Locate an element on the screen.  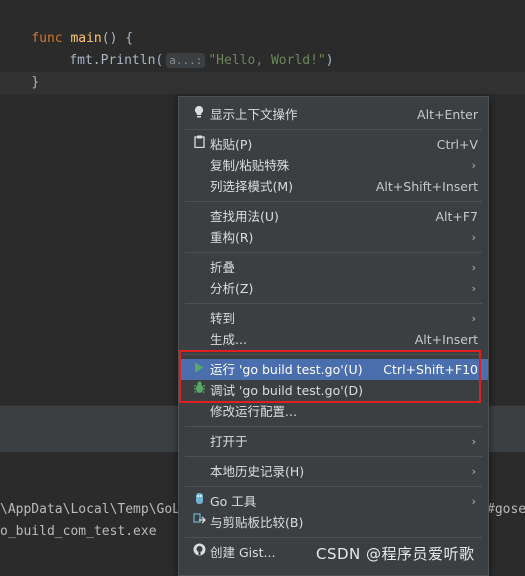
menu-item-folding: 折叠 › is located at coordinates (333, 267).